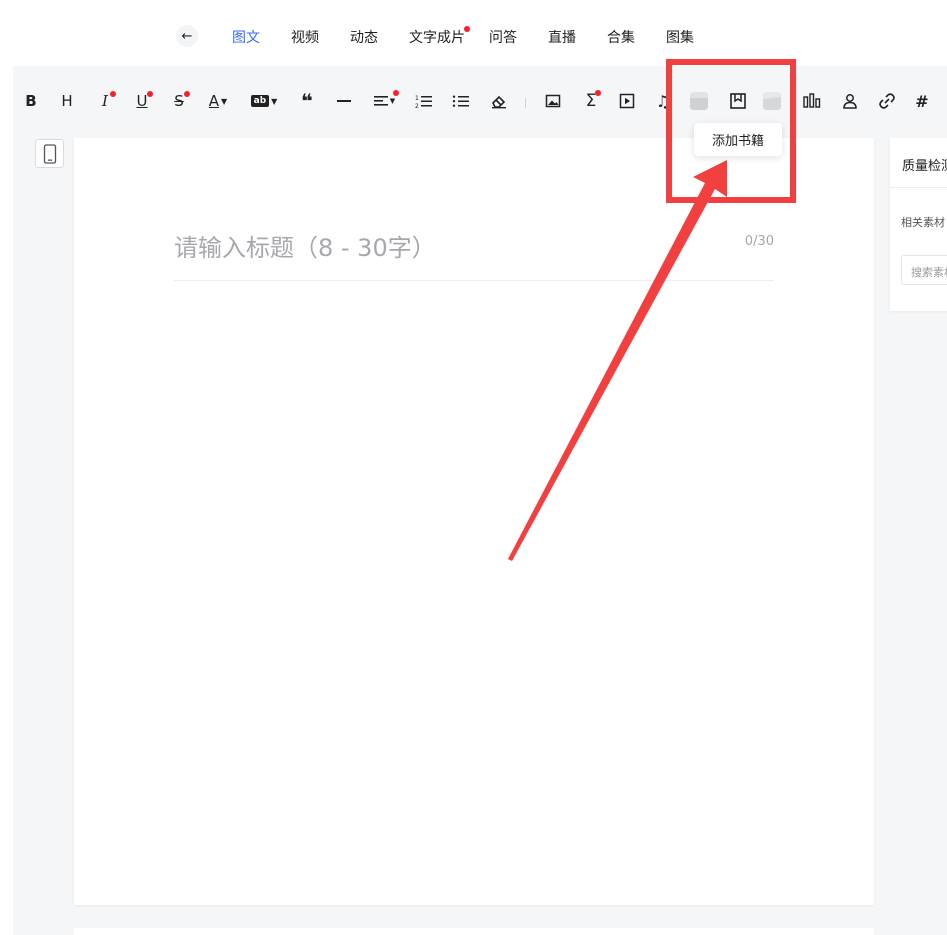  Describe the element at coordinates (474, 931) in the screenshot. I see `editor-next-block` at that location.